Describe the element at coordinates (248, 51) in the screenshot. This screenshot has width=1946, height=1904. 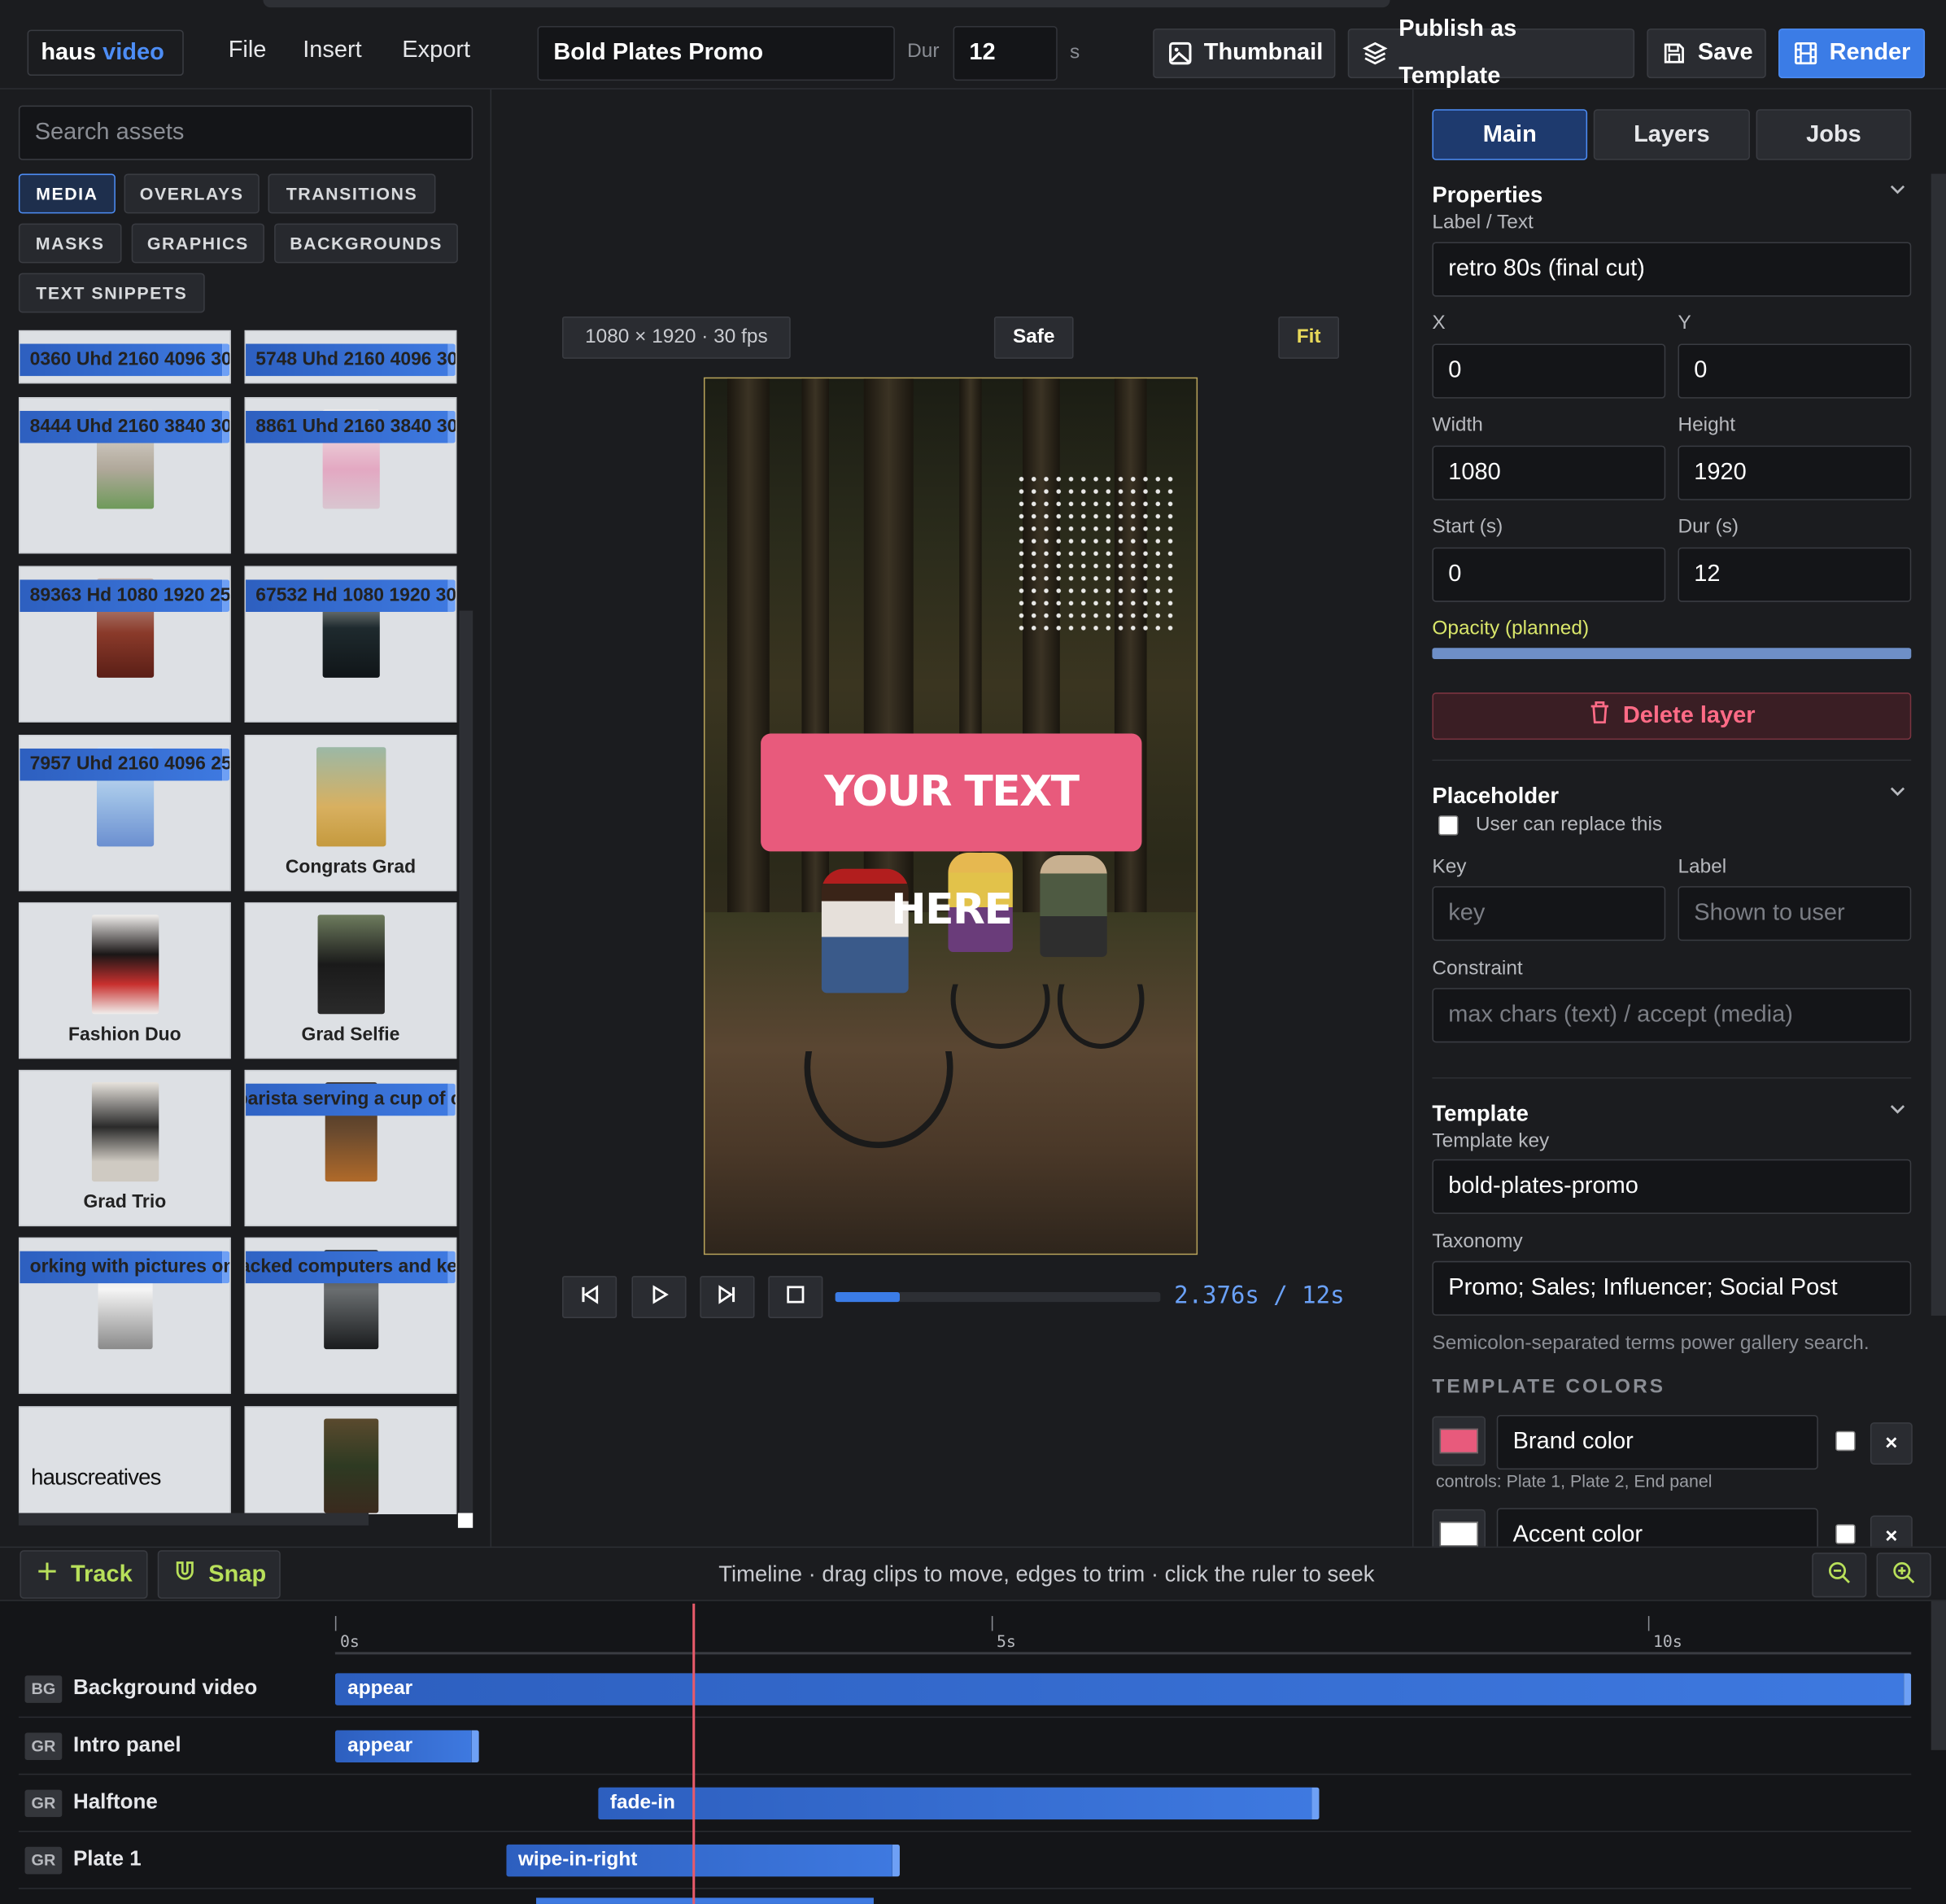
I see `menu-file: File` at that location.